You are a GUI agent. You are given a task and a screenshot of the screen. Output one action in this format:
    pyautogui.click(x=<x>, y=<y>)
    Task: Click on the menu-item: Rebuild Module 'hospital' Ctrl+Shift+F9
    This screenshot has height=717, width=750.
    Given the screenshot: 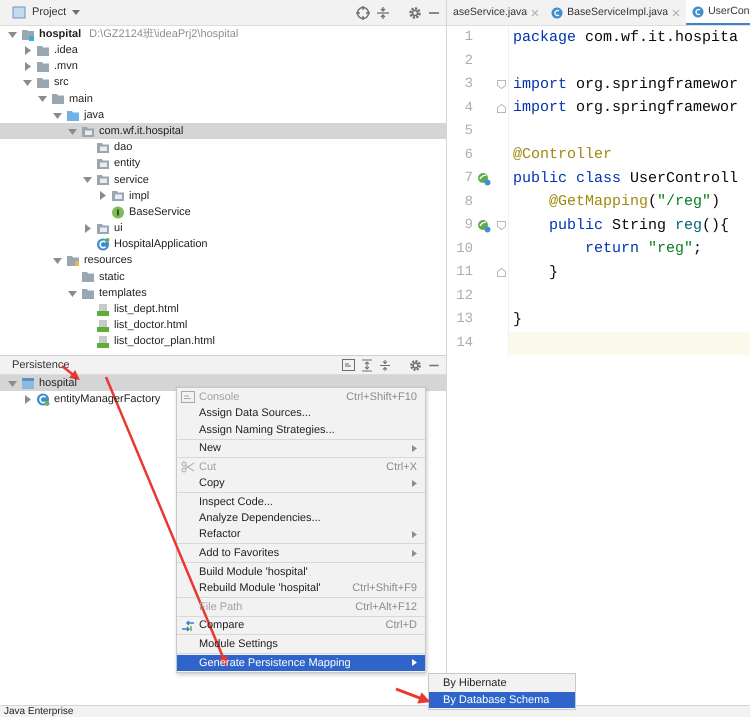 What is the action you would take?
    pyautogui.click(x=301, y=588)
    